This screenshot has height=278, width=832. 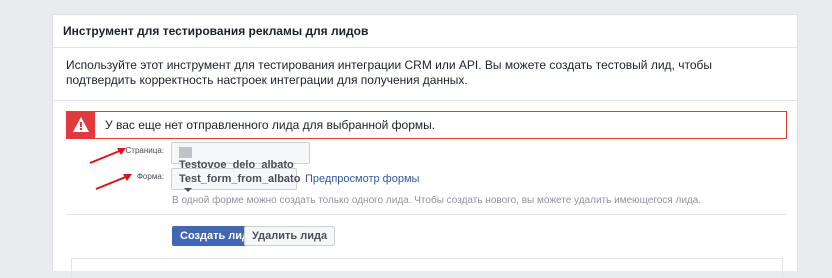 What do you see at coordinates (150, 176) in the screenshot?
I see `form-label: Форма:` at bounding box center [150, 176].